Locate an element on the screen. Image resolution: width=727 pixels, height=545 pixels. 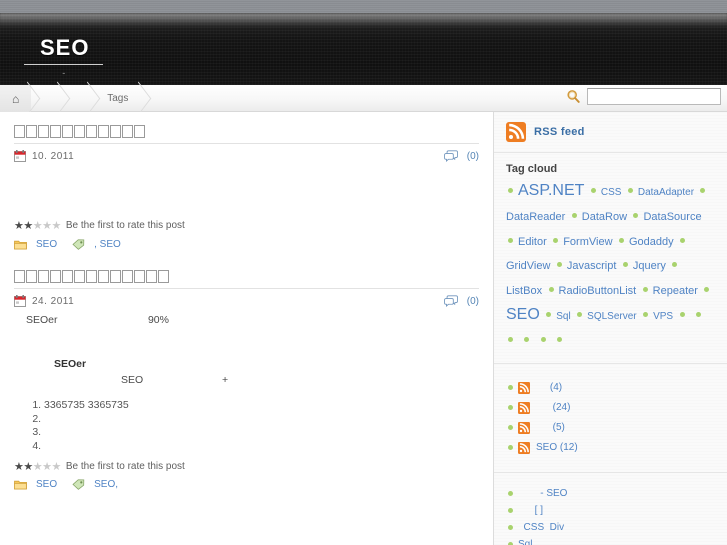
recent-post-link: - SEO is located at coordinates (542, 493).